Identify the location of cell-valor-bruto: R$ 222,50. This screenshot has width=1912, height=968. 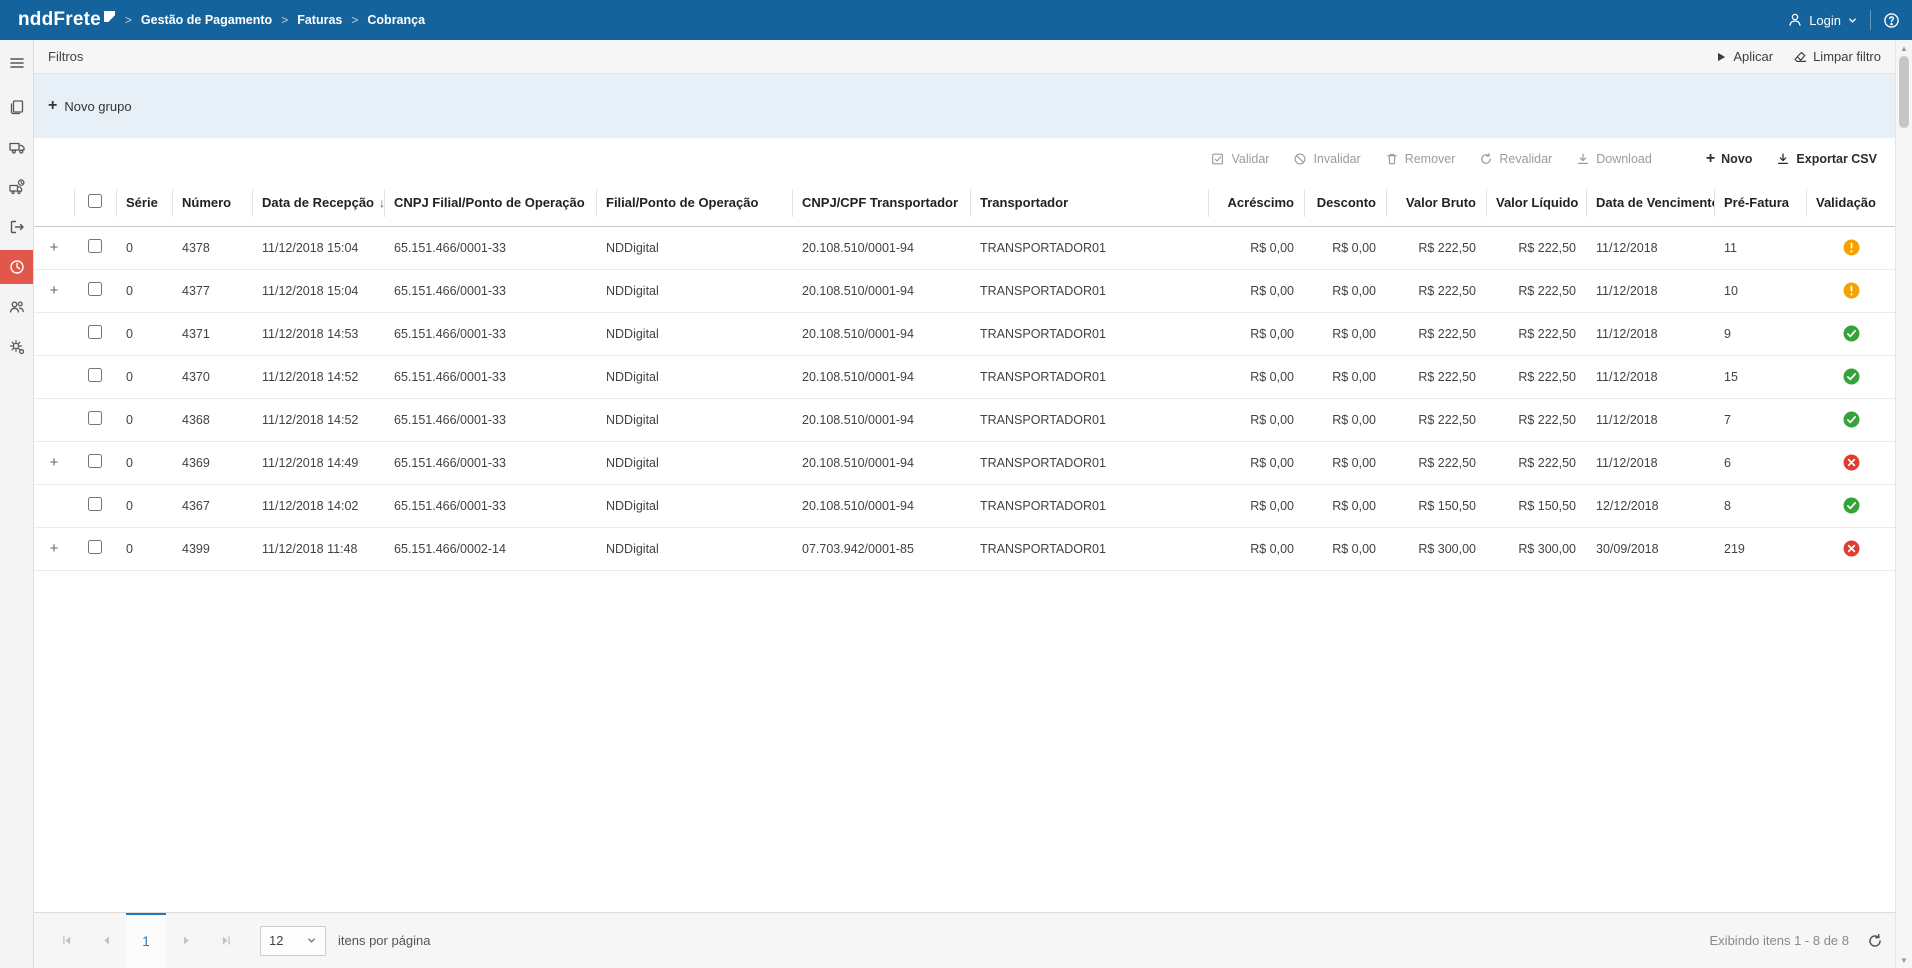
(1436, 334).